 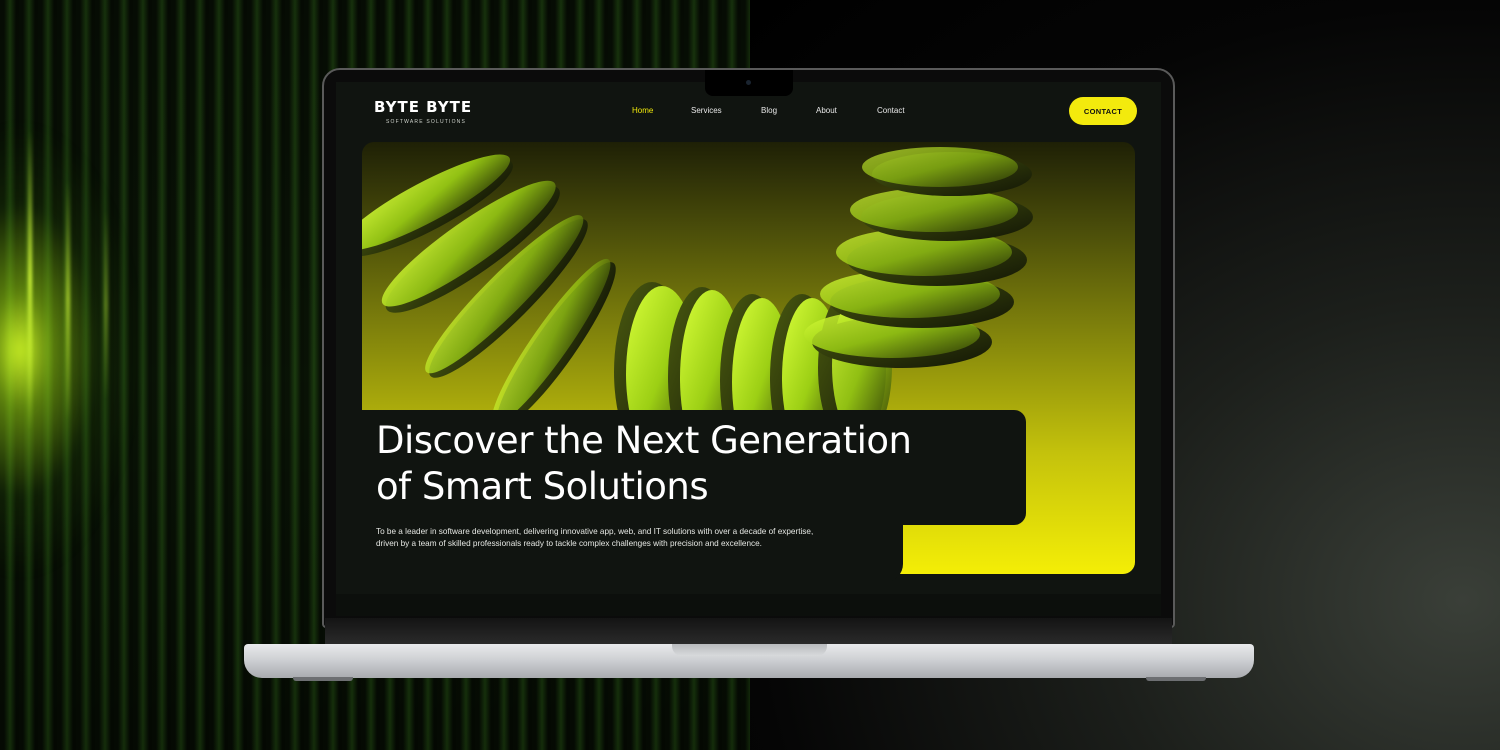 I want to click on nav-about: About, so click(x=826, y=110).